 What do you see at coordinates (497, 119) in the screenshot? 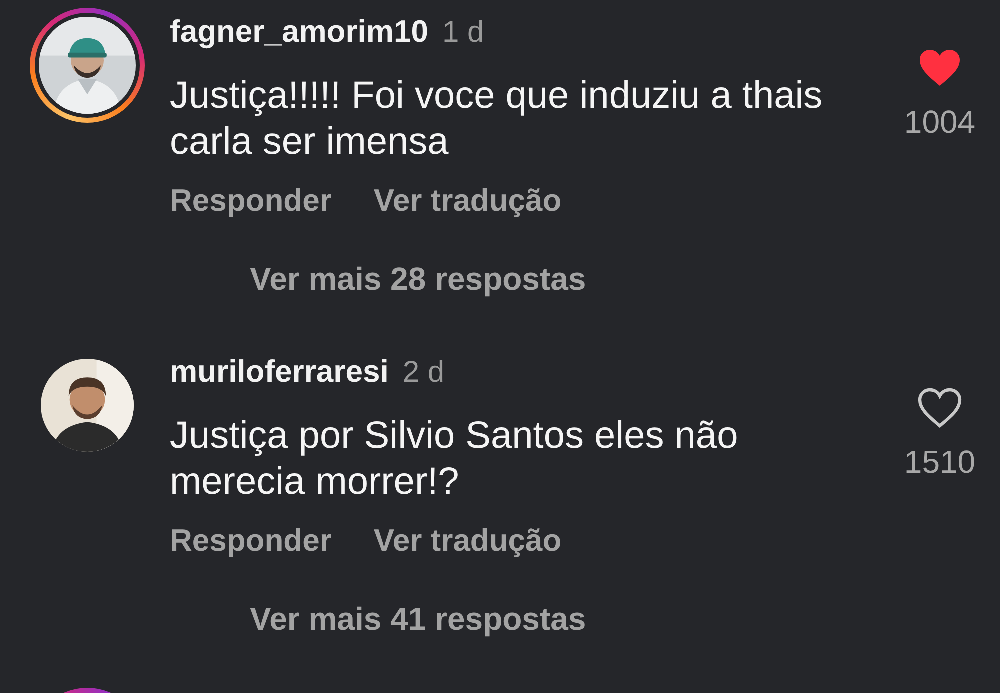
I see `comment-text: Justiça!!!!! Foi voce que induziu a thais carla ser imensa` at bounding box center [497, 119].